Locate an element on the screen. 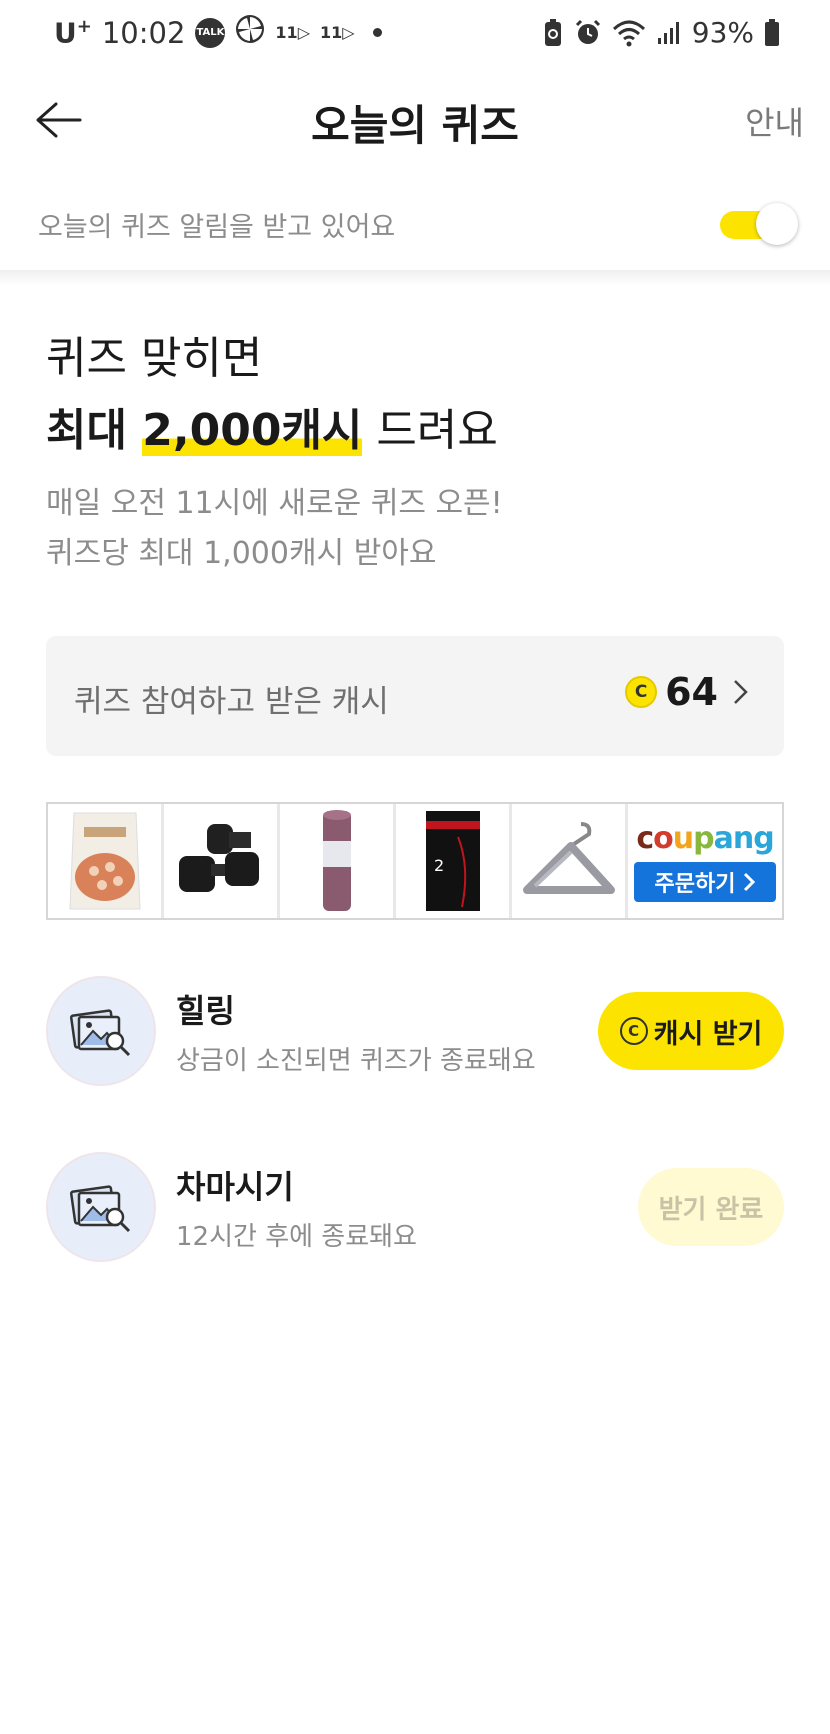 The height and width of the screenshot is (1734, 830). svg-text: 2 is located at coordinates (439, 865).